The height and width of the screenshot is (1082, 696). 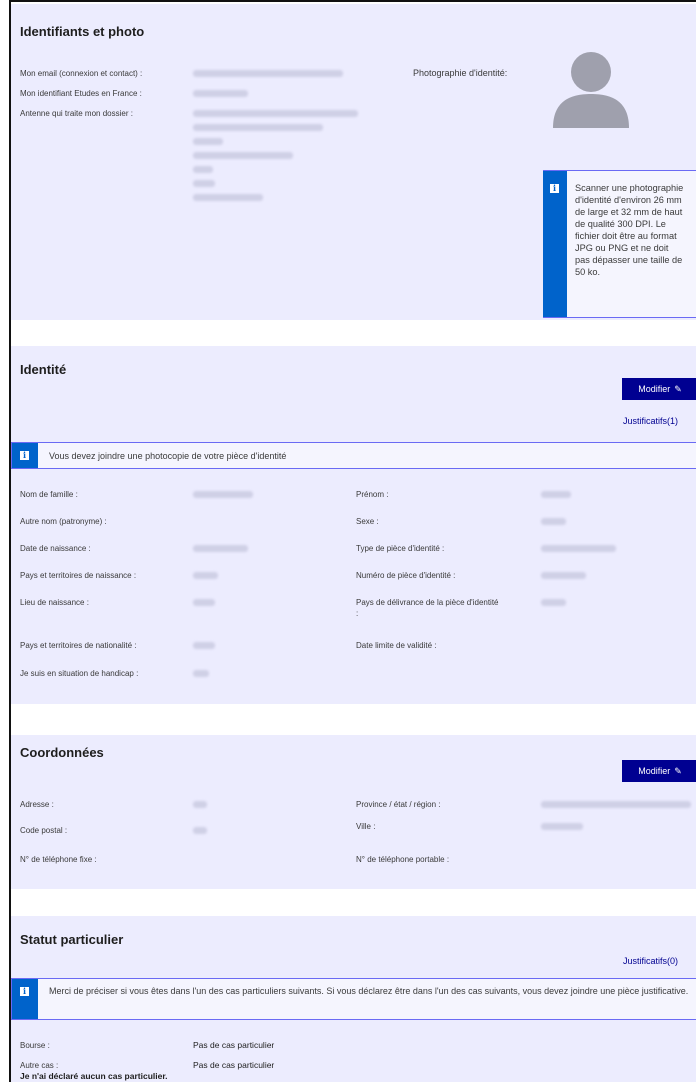 I want to click on autre-label: Autre cas :, so click(x=39, y=1065).